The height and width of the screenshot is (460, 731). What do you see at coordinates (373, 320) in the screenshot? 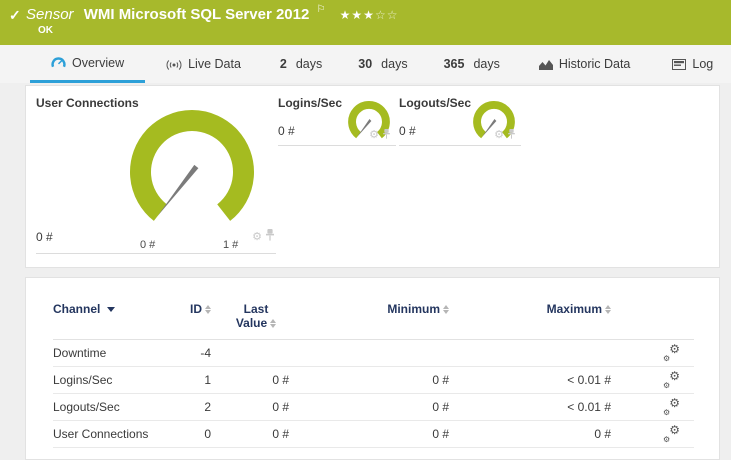
I see `table-header-row: Channel ID Last Value Minimum Maximum` at bounding box center [373, 320].